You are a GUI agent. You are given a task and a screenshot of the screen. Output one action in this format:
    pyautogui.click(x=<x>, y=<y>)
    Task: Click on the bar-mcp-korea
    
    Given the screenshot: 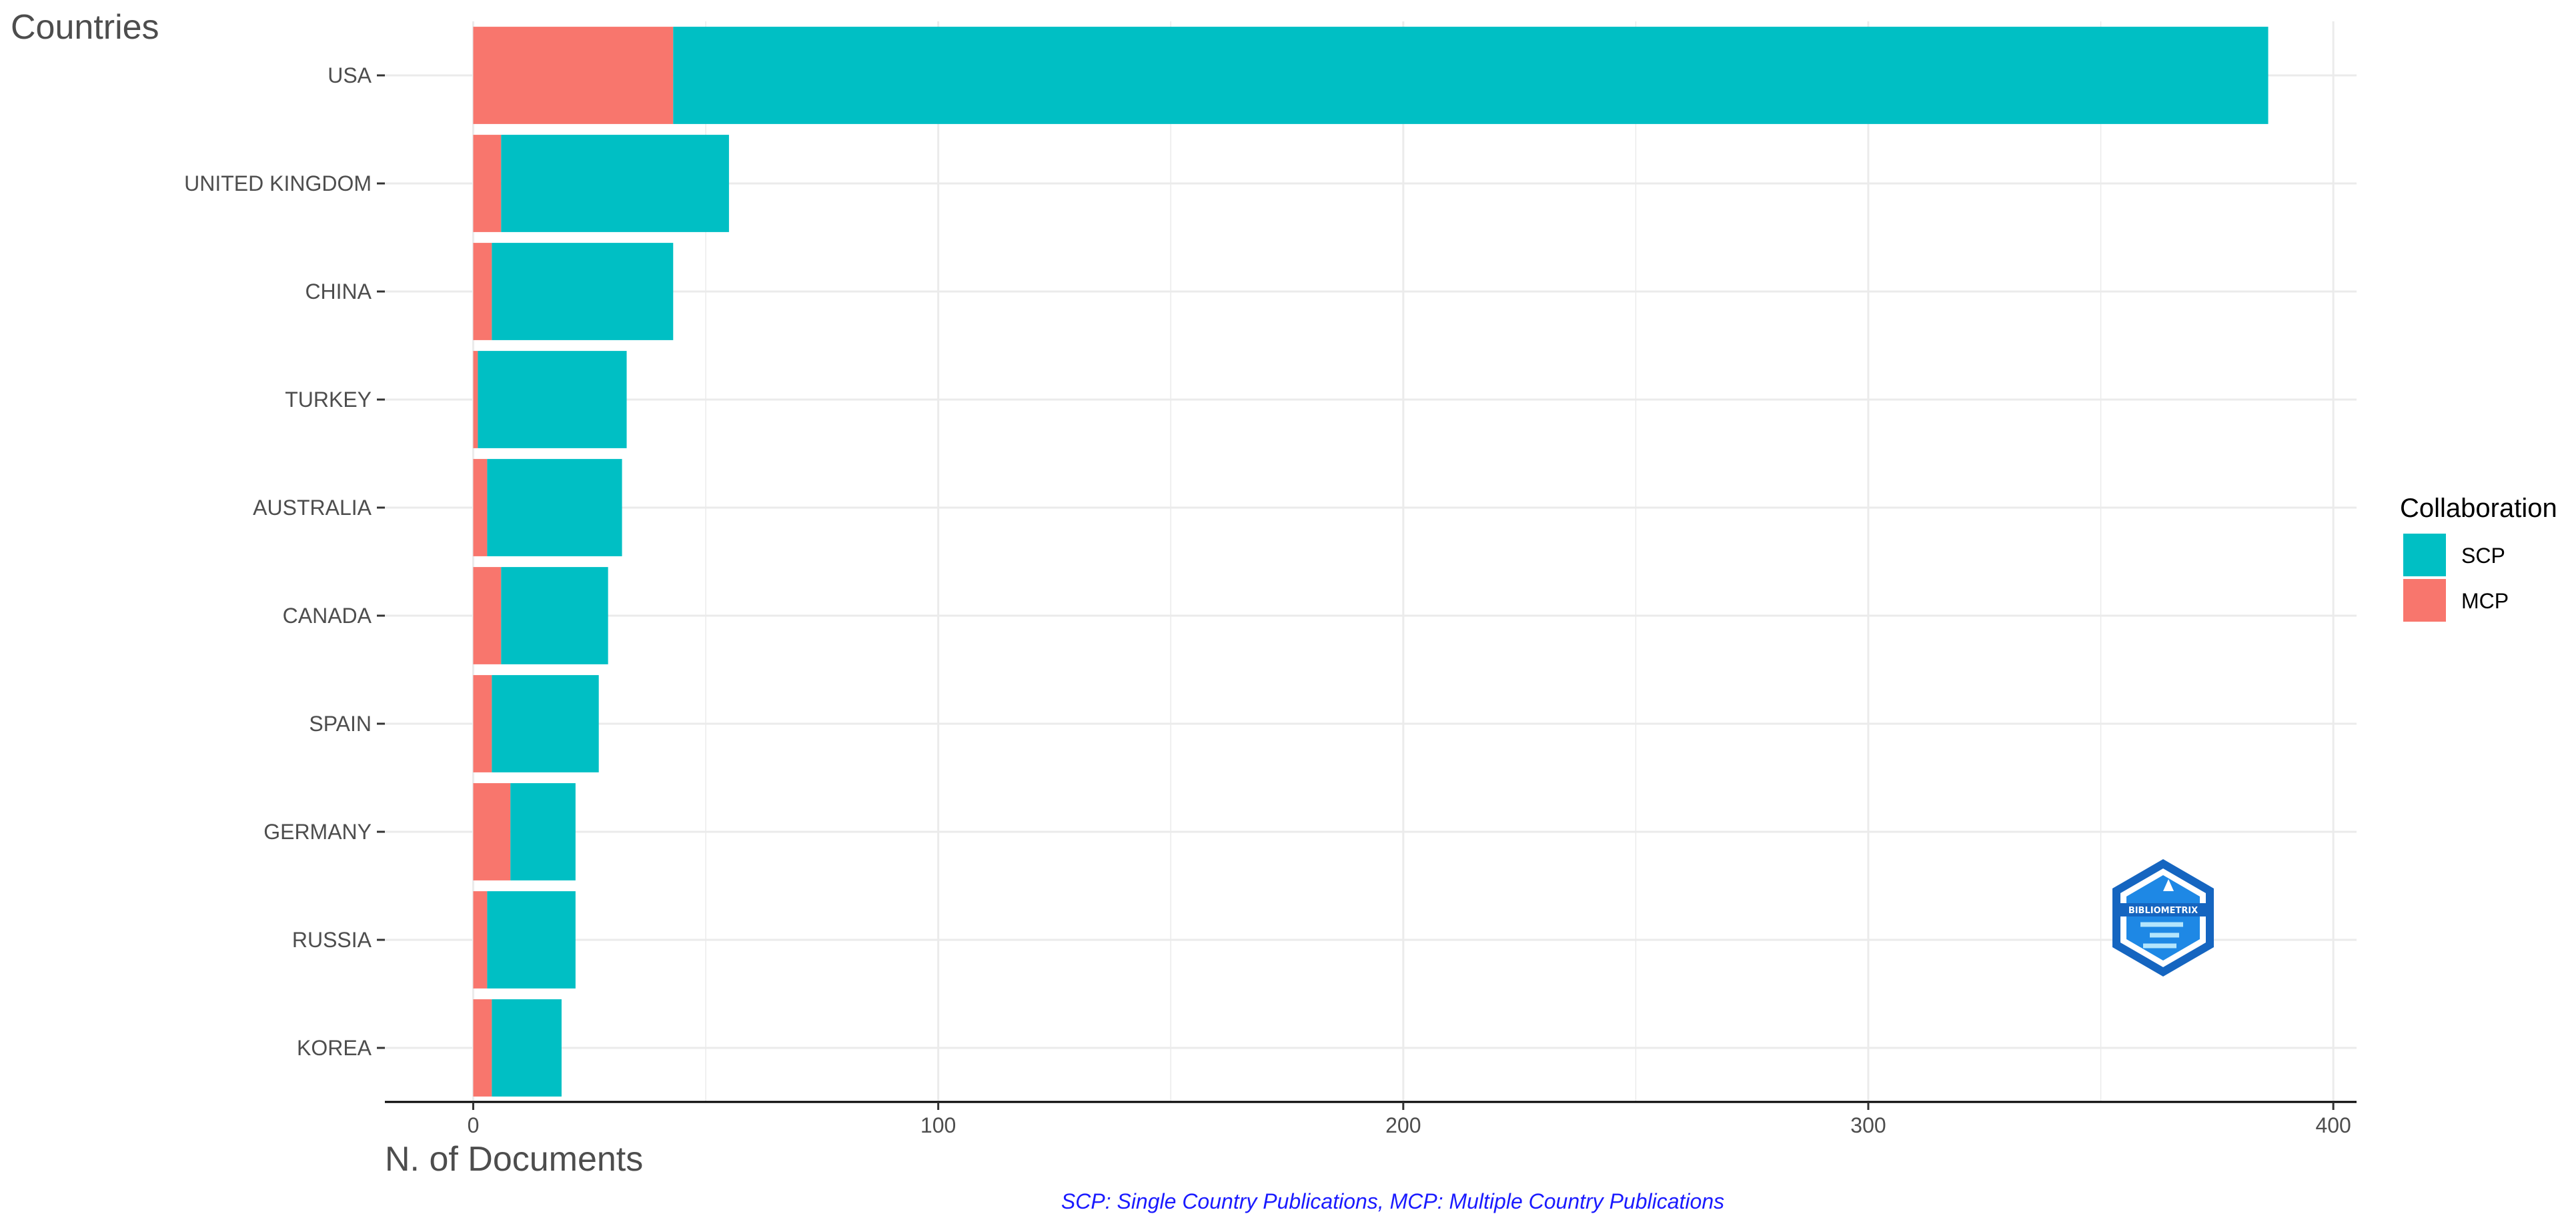 What is the action you would take?
    pyautogui.click(x=482, y=1048)
    